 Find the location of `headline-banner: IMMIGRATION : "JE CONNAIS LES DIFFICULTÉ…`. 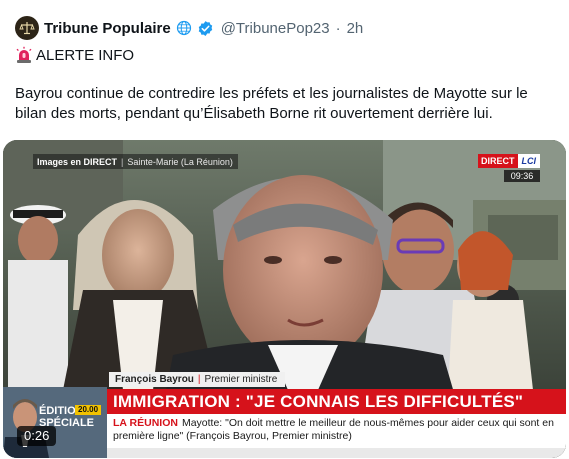

headline-banner: IMMIGRATION : "JE CONNAIS LES DIFFICULTÉ… is located at coordinates (336, 401).